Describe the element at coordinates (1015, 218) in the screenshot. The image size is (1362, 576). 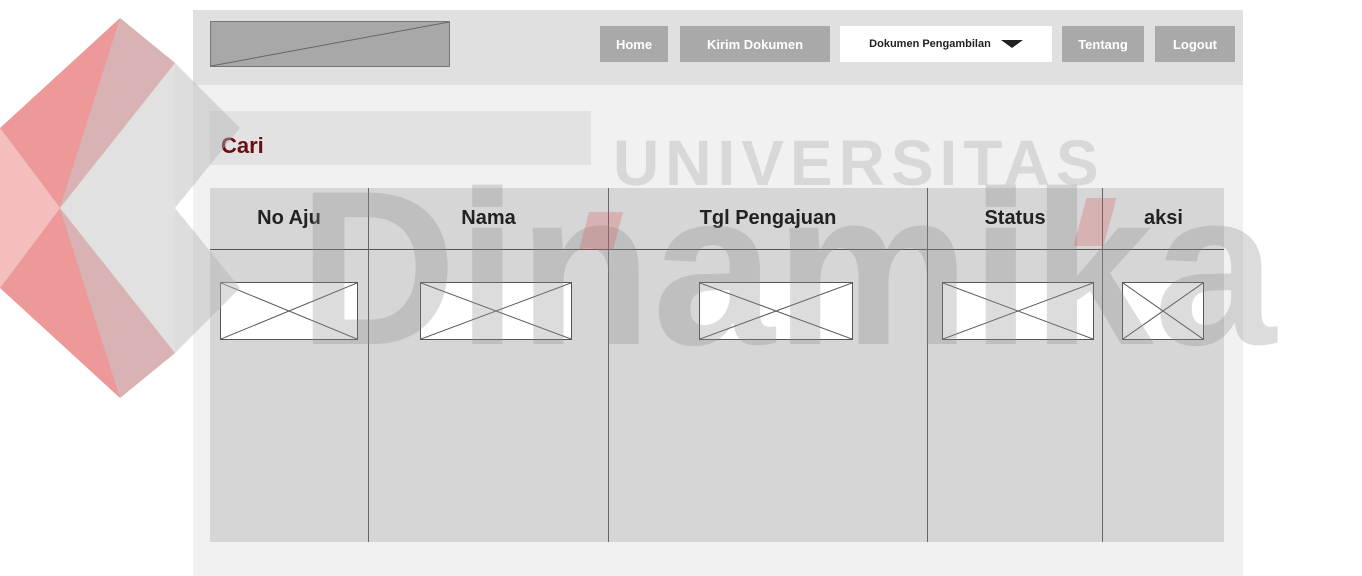
I see `col-header-status: Status` at that location.